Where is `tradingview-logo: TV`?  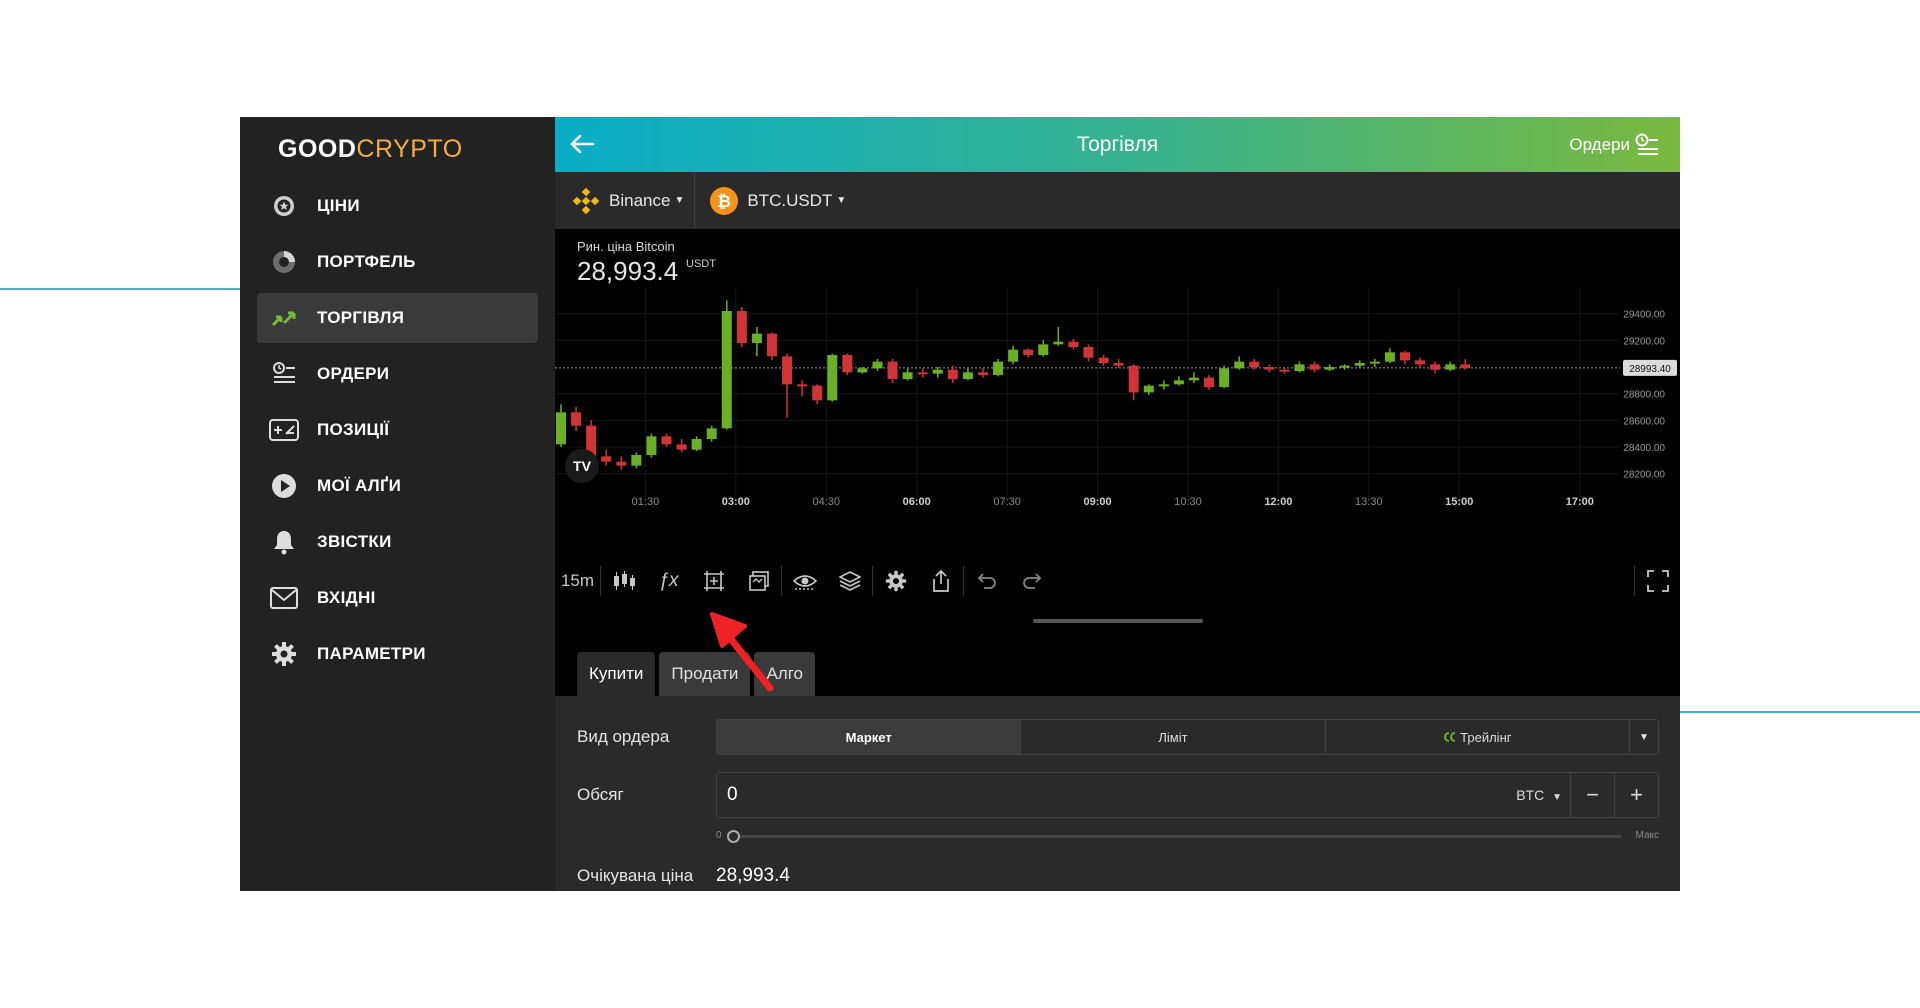 tradingview-logo: TV is located at coordinates (582, 466).